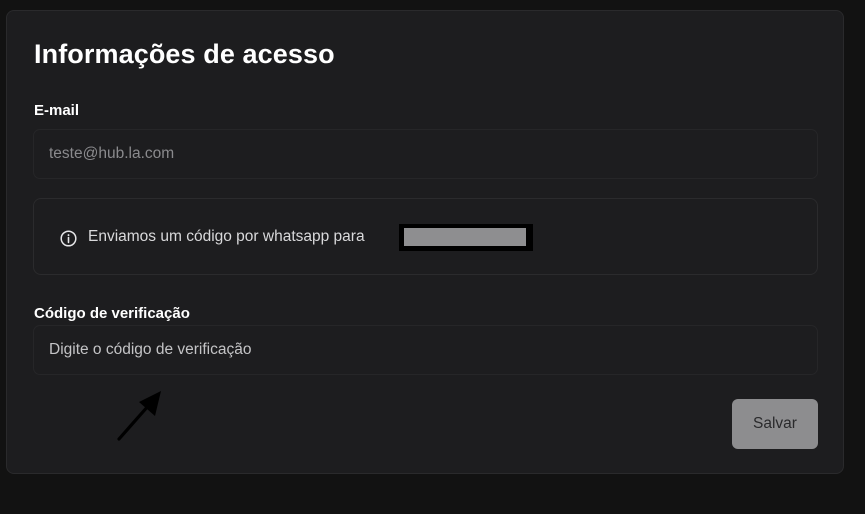 The image size is (865, 514). I want to click on notice-text: Enviamos um código por whatsapp para, so click(226, 236).